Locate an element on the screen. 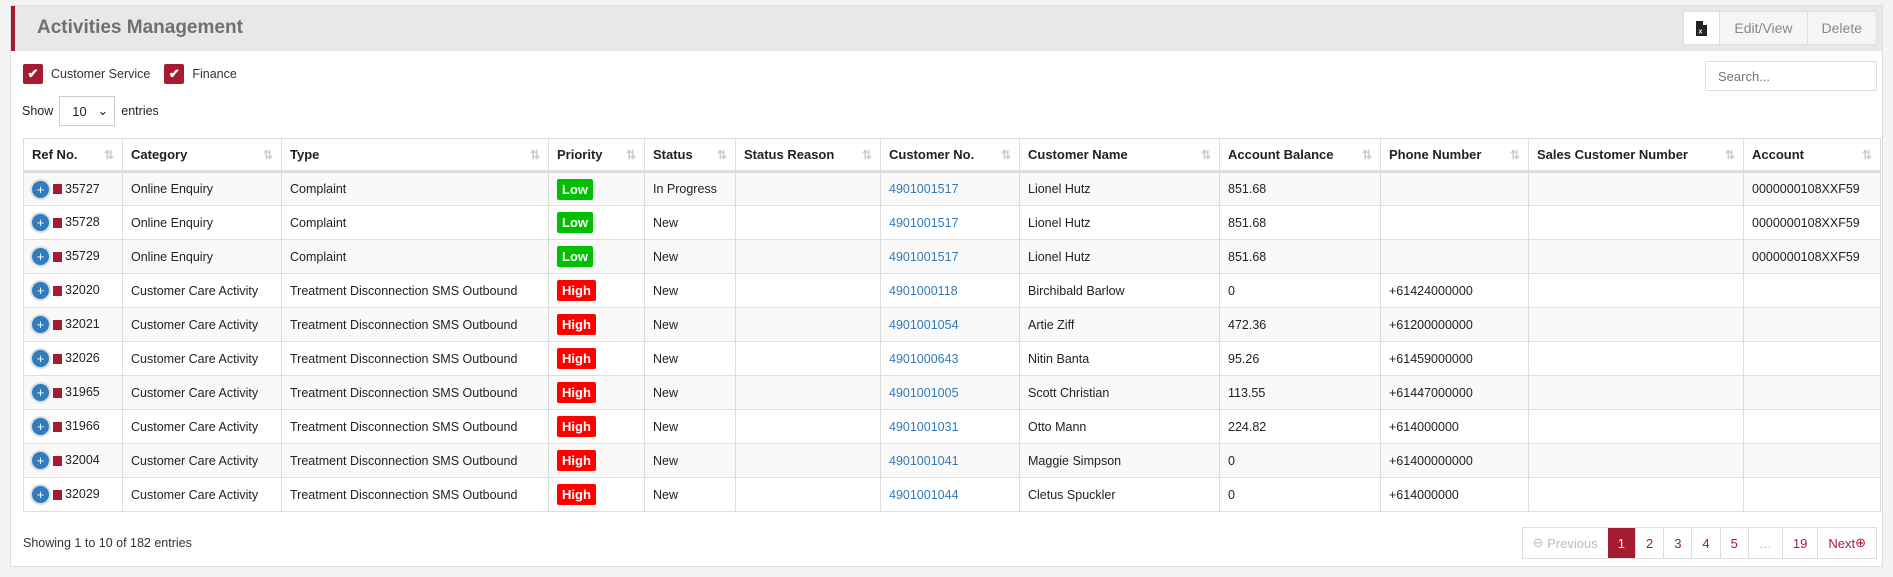 This screenshot has height=577, width=1893. export-excel-button: x is located at coordinates (1702, 28).